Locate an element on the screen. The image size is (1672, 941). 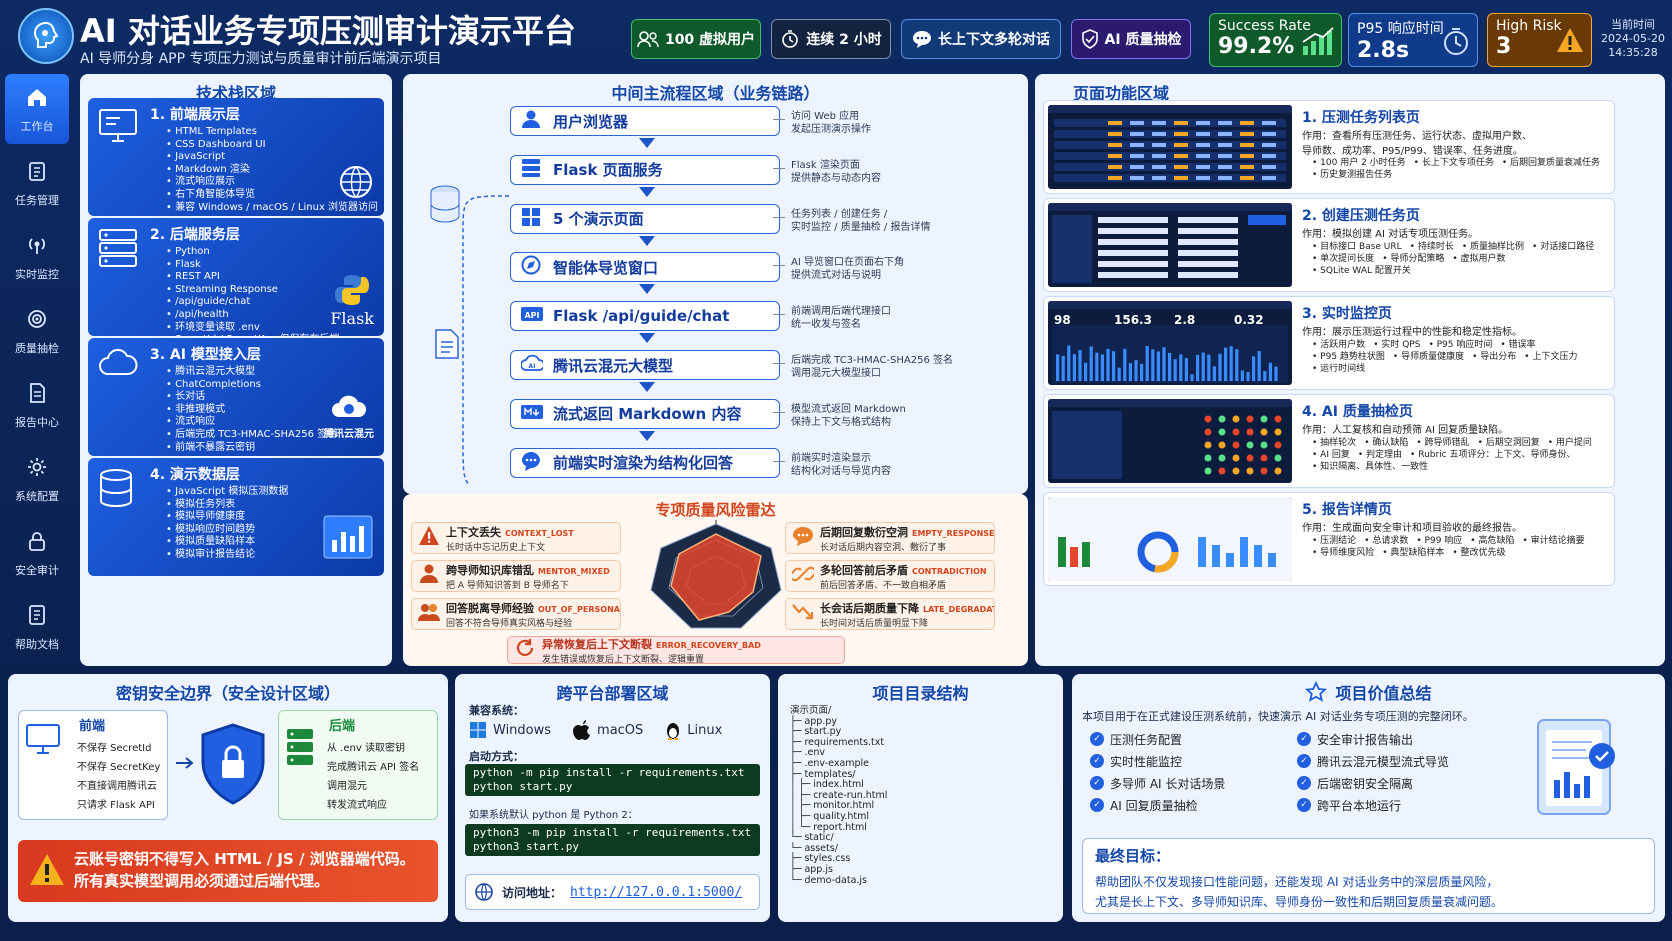
trend-down-icon is located at coordinates (803, 614).